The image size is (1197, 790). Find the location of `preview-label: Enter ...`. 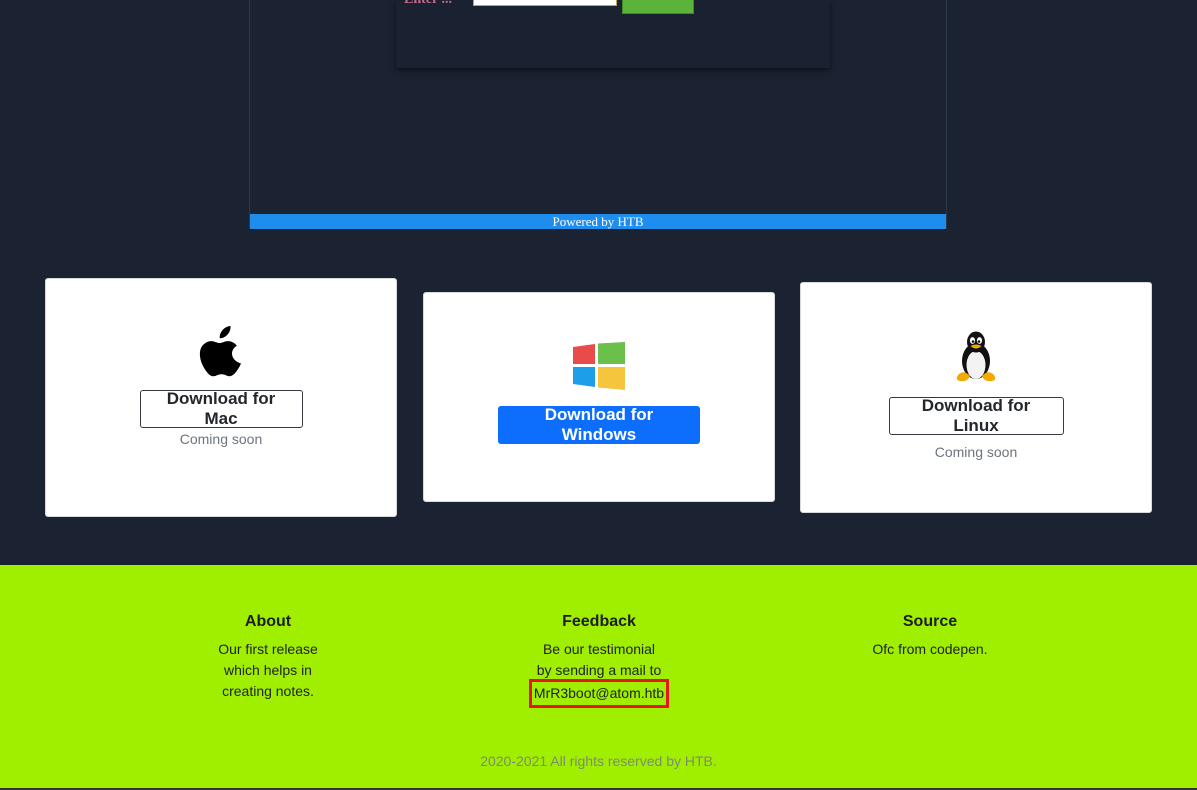

preview-label: Enter ... is located at coordinates (428, 4).